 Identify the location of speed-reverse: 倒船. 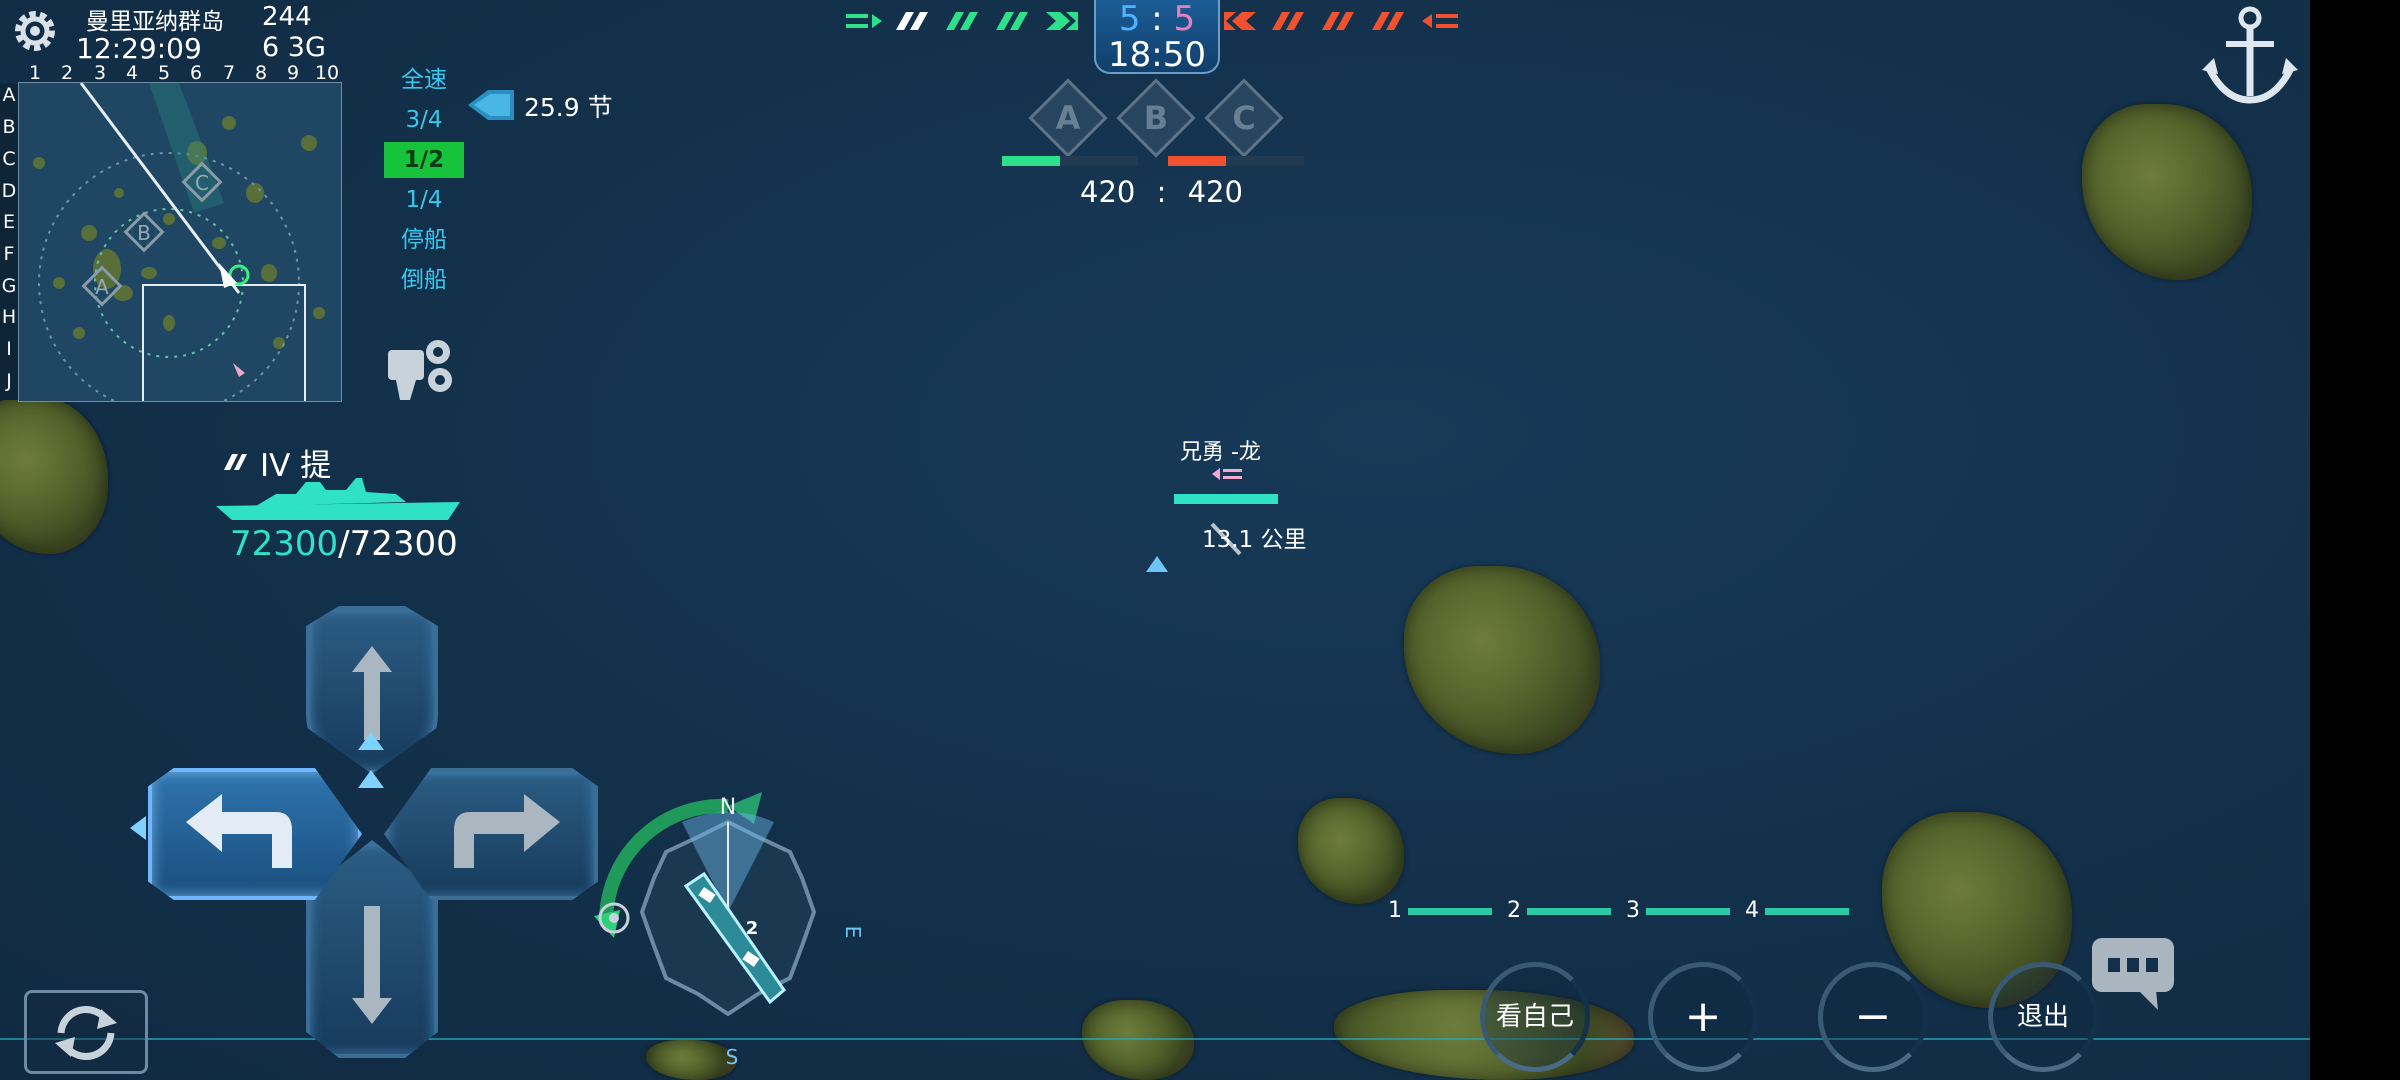
(424, 280).